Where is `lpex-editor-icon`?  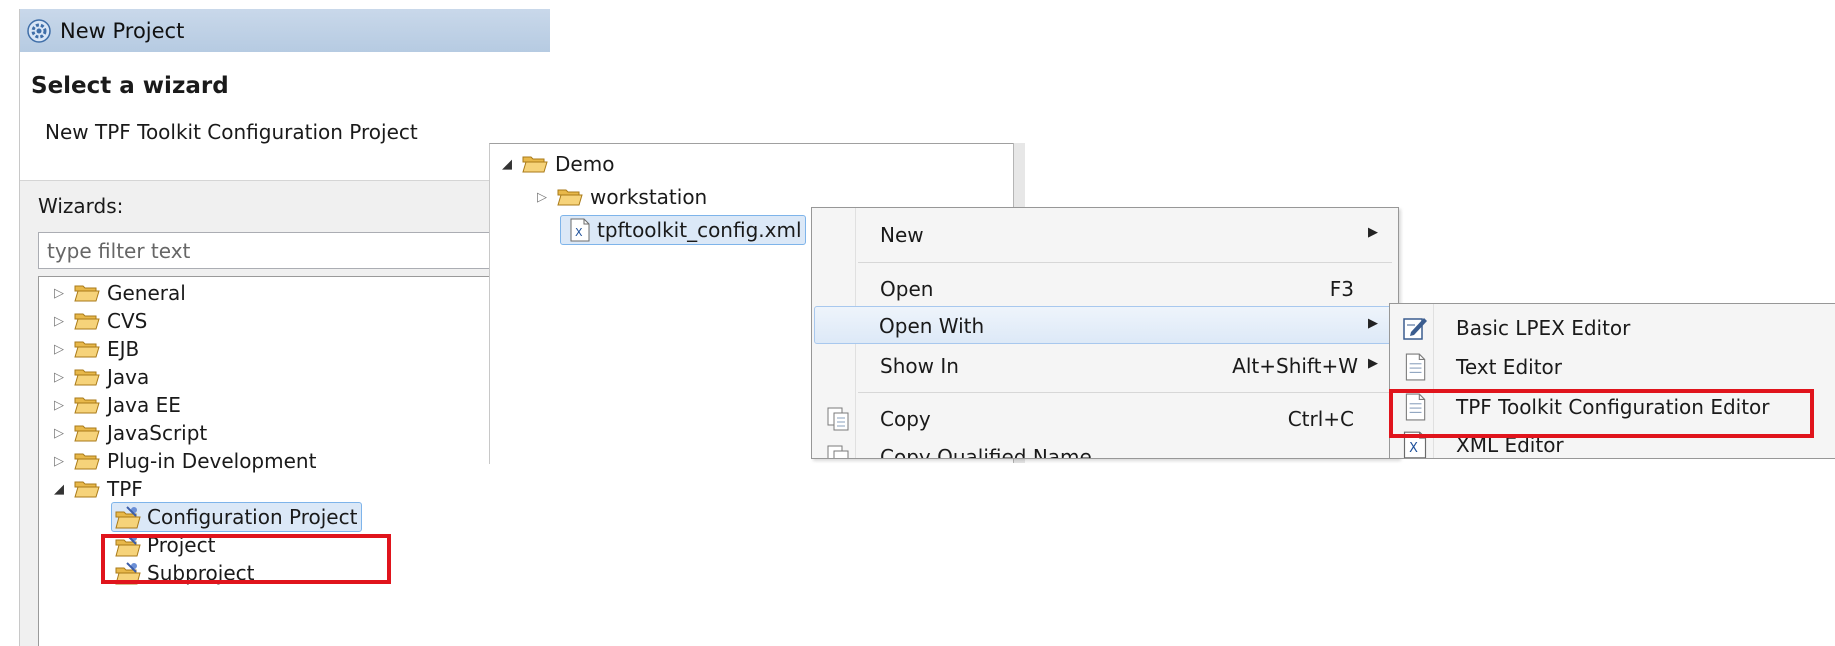 lpex-editor-icon is located at coordinates (1415, 329).